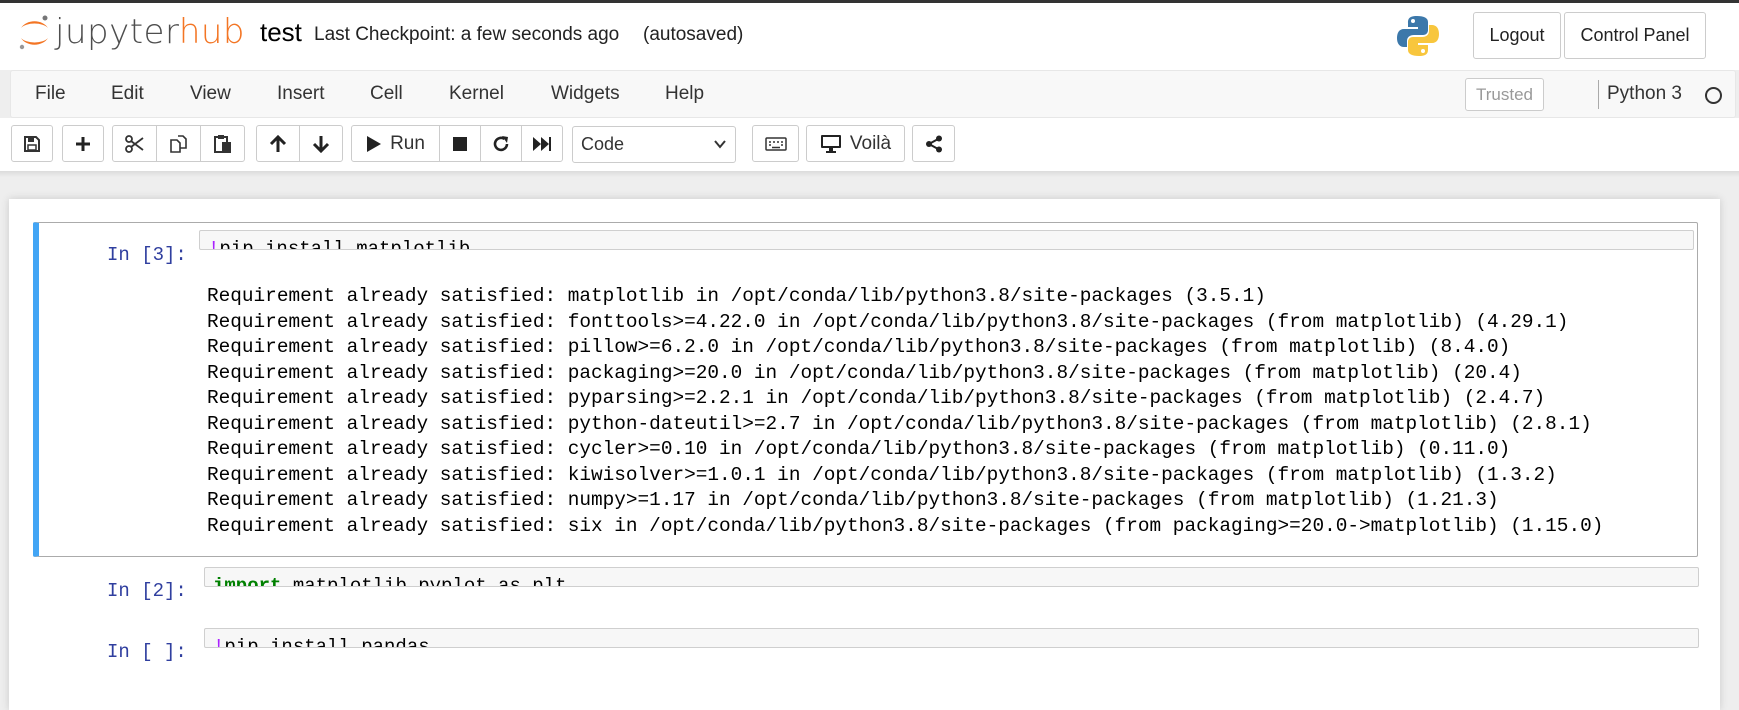 The width and height of the screenshot is (1739, 710). I want to click on kernel-name: Python 3, so click(1644, 94).